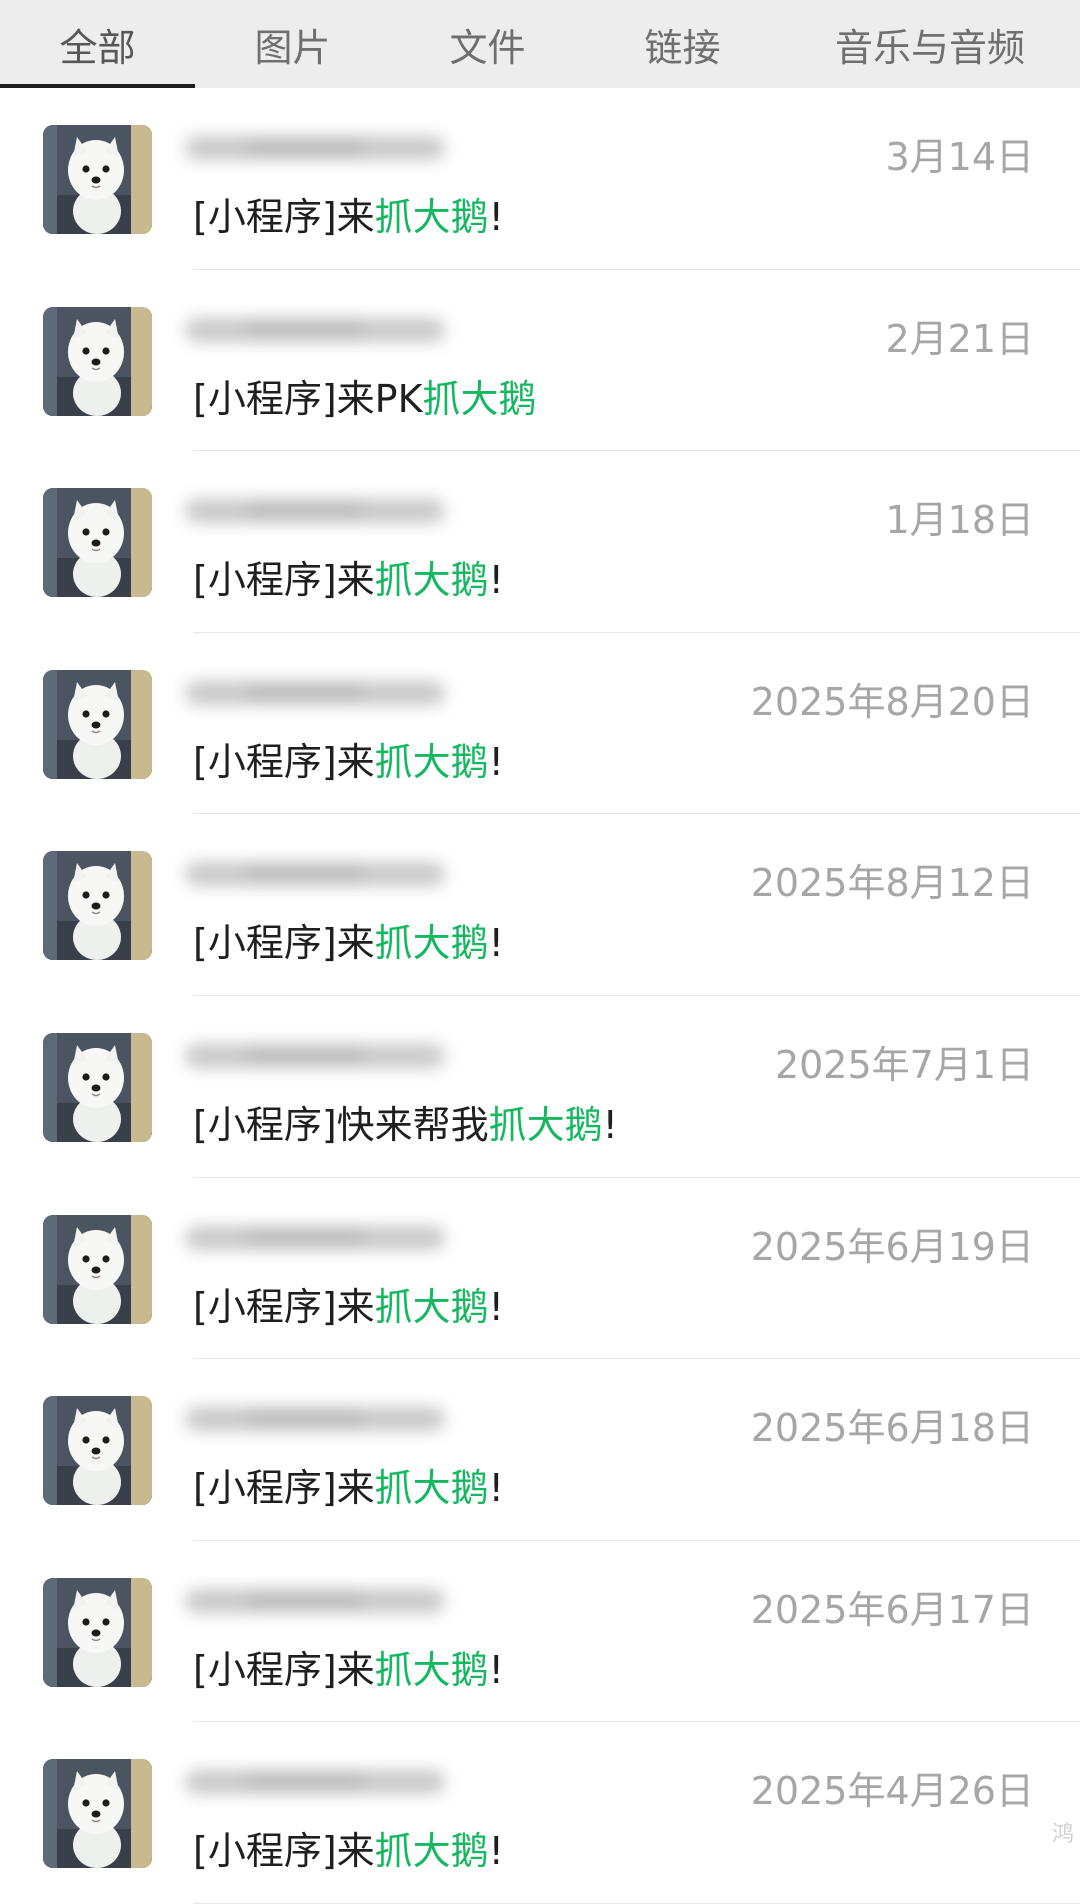 Image resolution: width=1080 pixels, height=1904 pixels. What do you see at coordinates (892, 1246) in the screenshot?
I see `message-date: 2025年6月19日` at bounding box center [892, 1246].